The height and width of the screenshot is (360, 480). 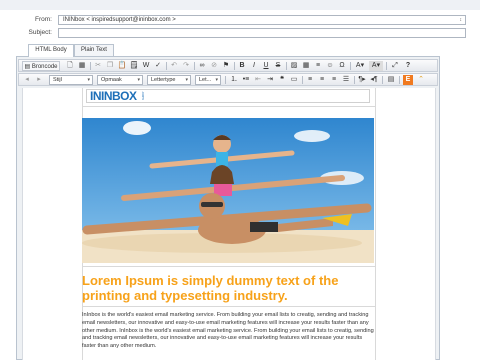 I want to click on window-top-strip, so click(x=240, y=5).